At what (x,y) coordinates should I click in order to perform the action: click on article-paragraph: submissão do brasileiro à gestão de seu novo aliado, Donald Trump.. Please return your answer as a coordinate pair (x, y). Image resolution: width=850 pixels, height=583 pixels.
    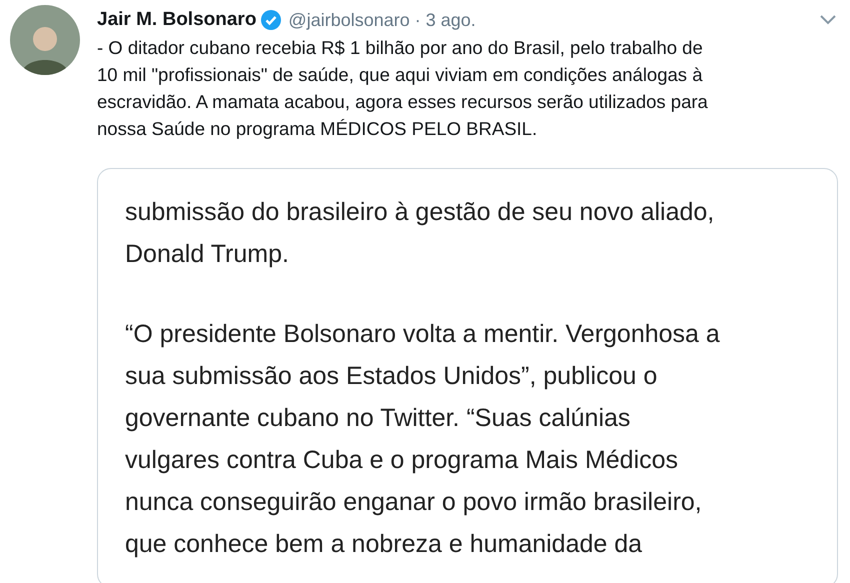
    Looking at the image, I should click on (420, 233).